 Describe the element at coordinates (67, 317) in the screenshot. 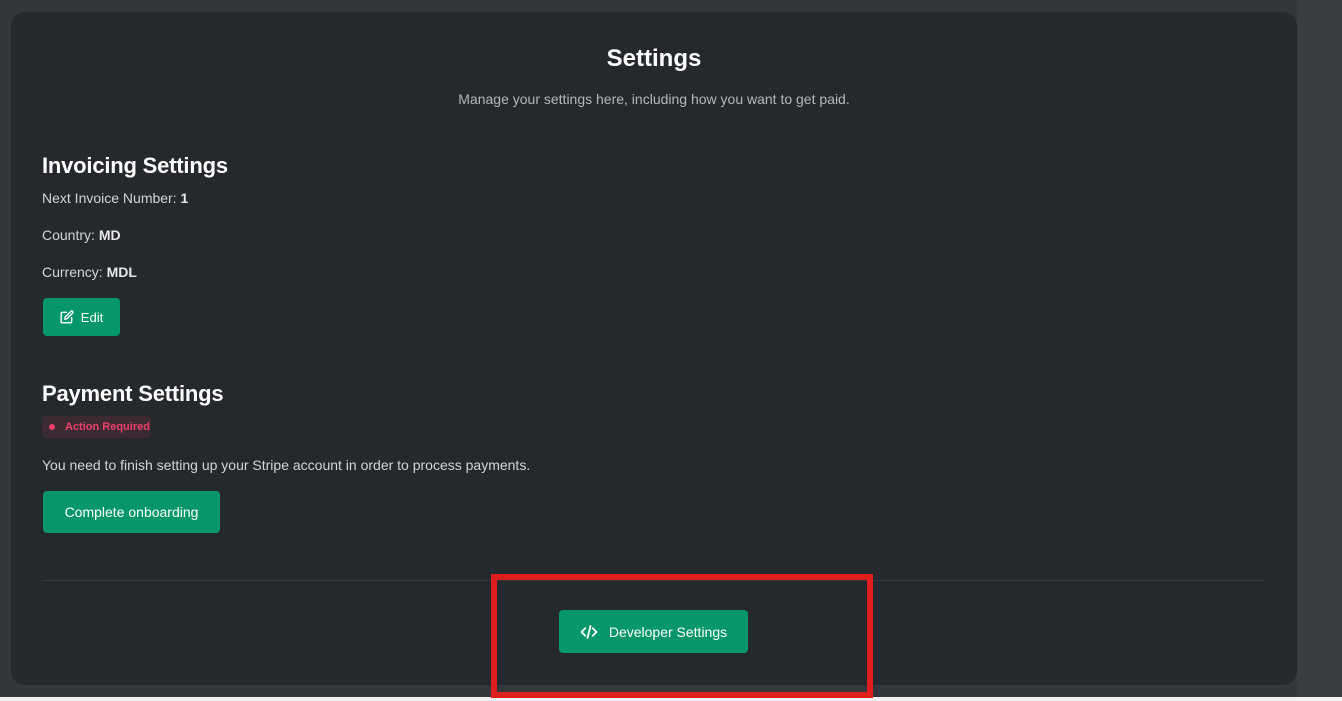

I see `edit-icon` at that location.